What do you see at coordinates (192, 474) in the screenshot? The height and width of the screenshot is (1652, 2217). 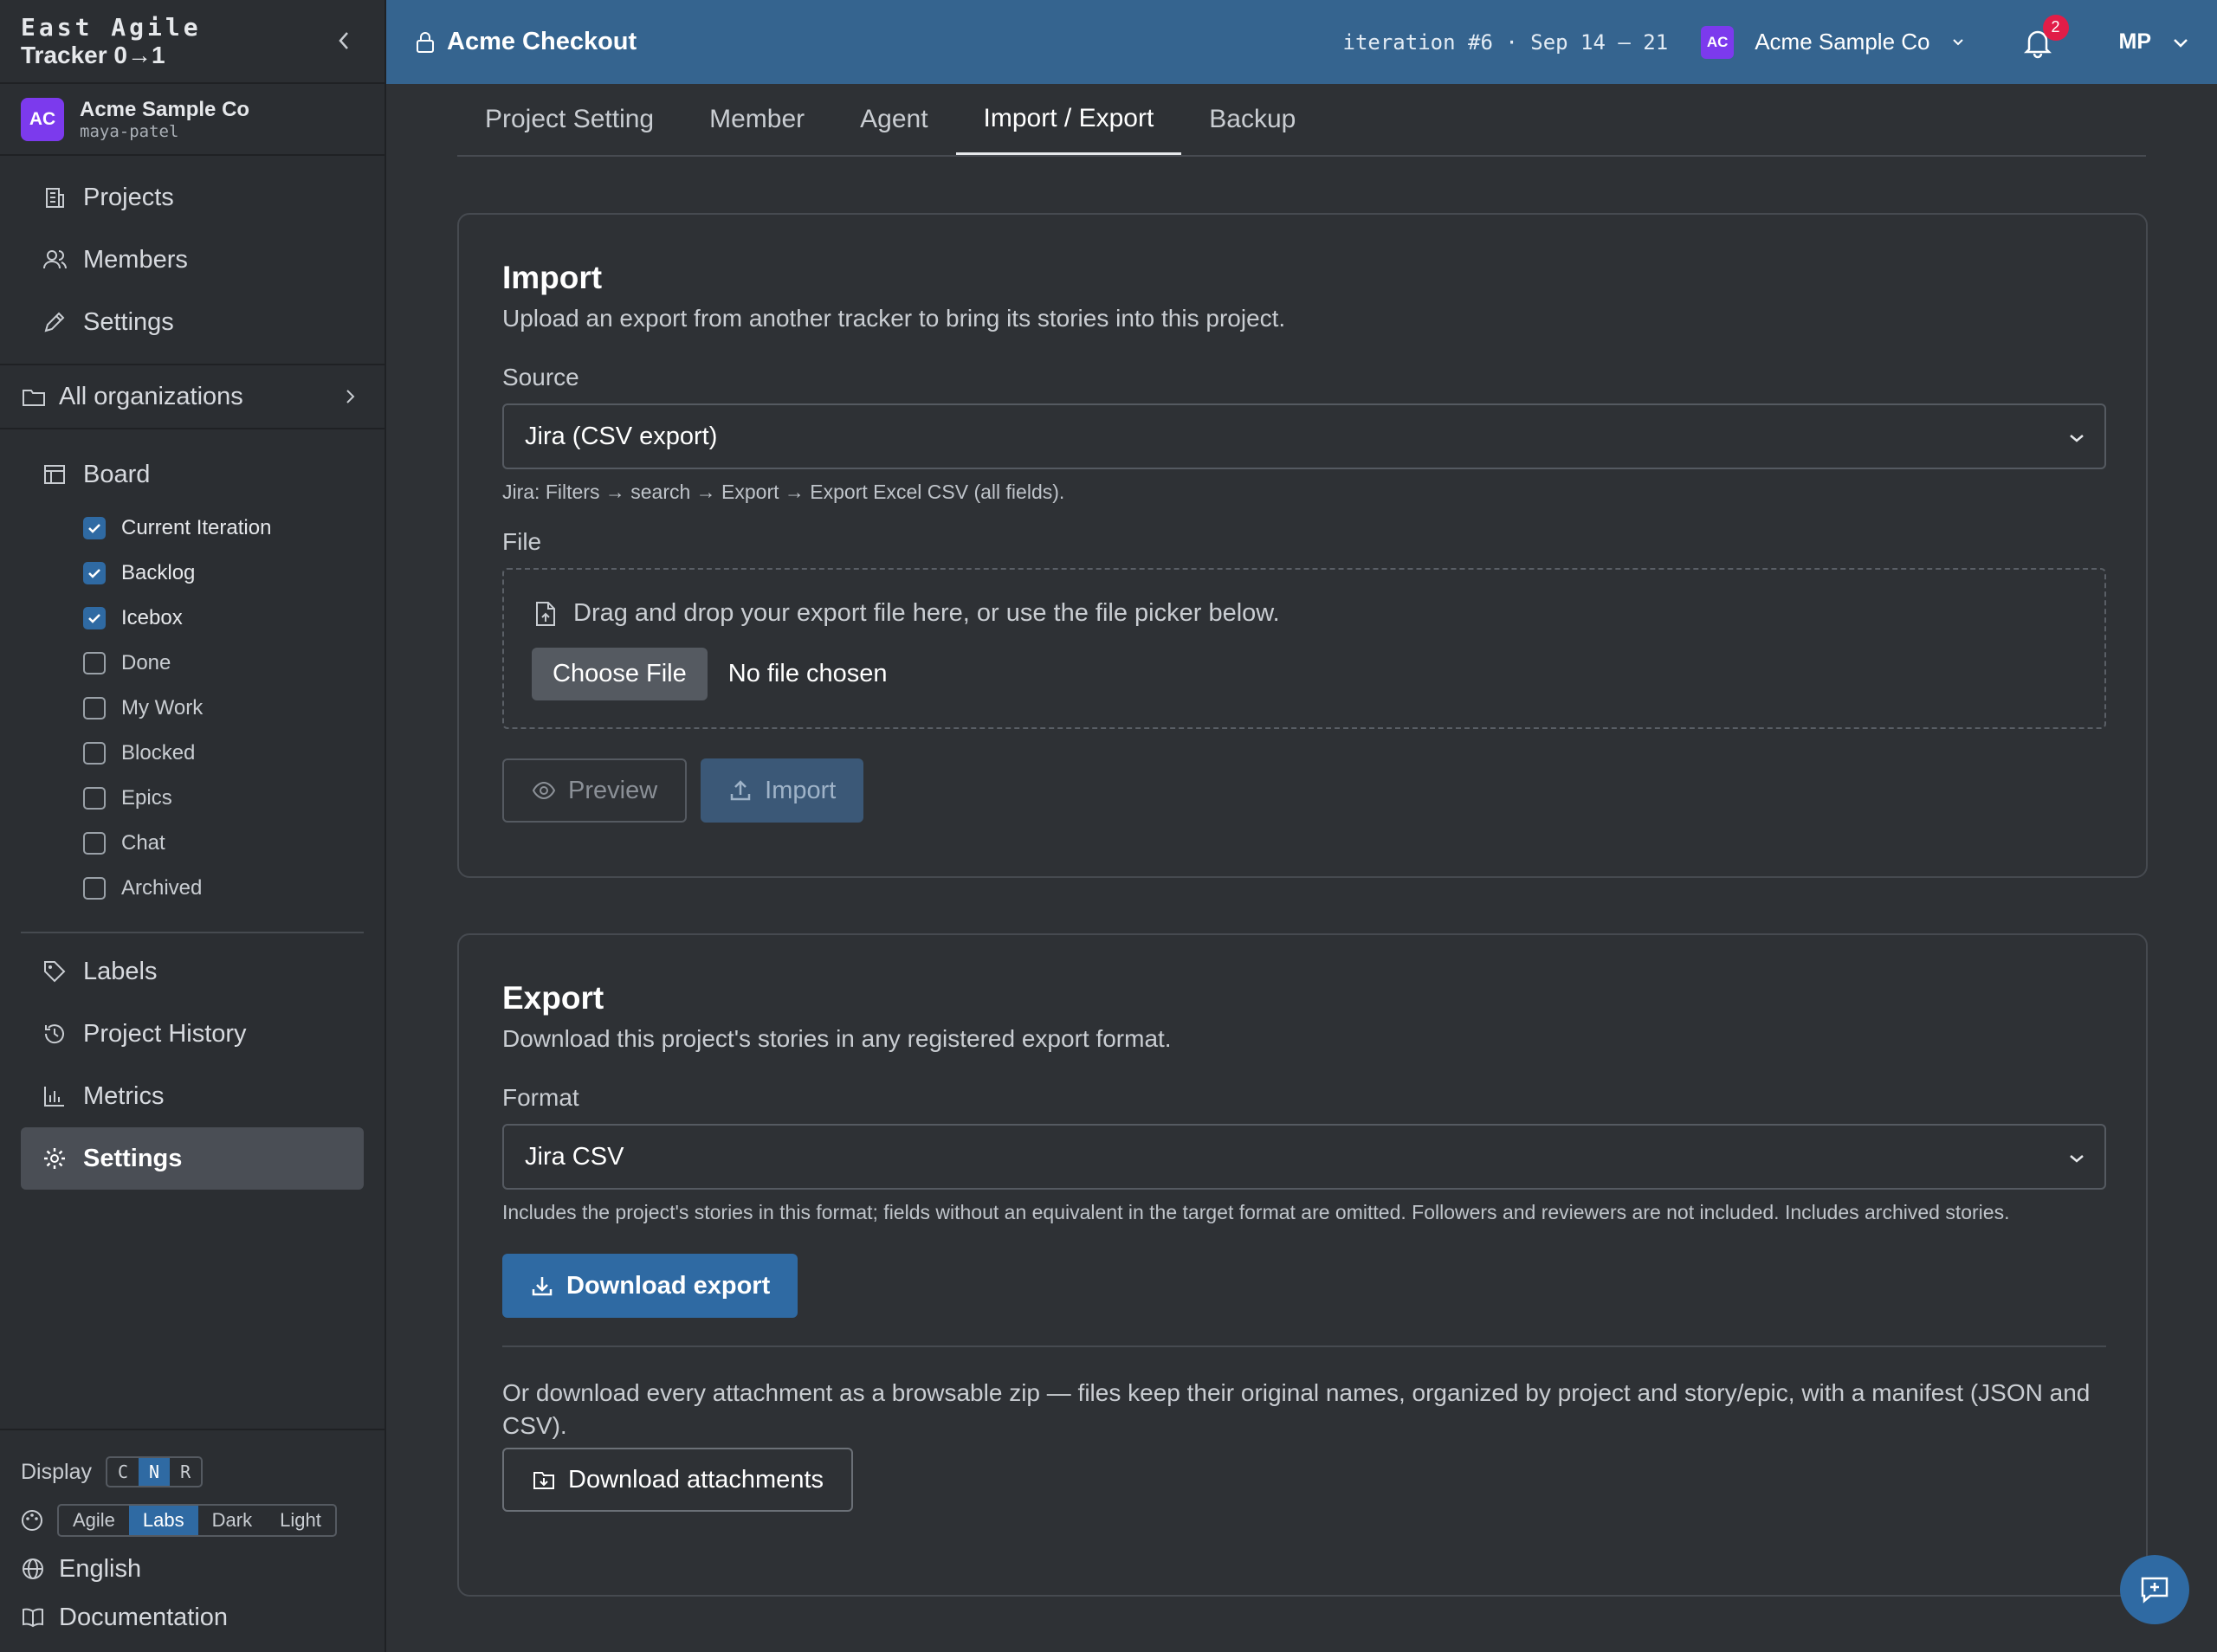 I see `nav-board: Board` at bounding box center [192, 474].